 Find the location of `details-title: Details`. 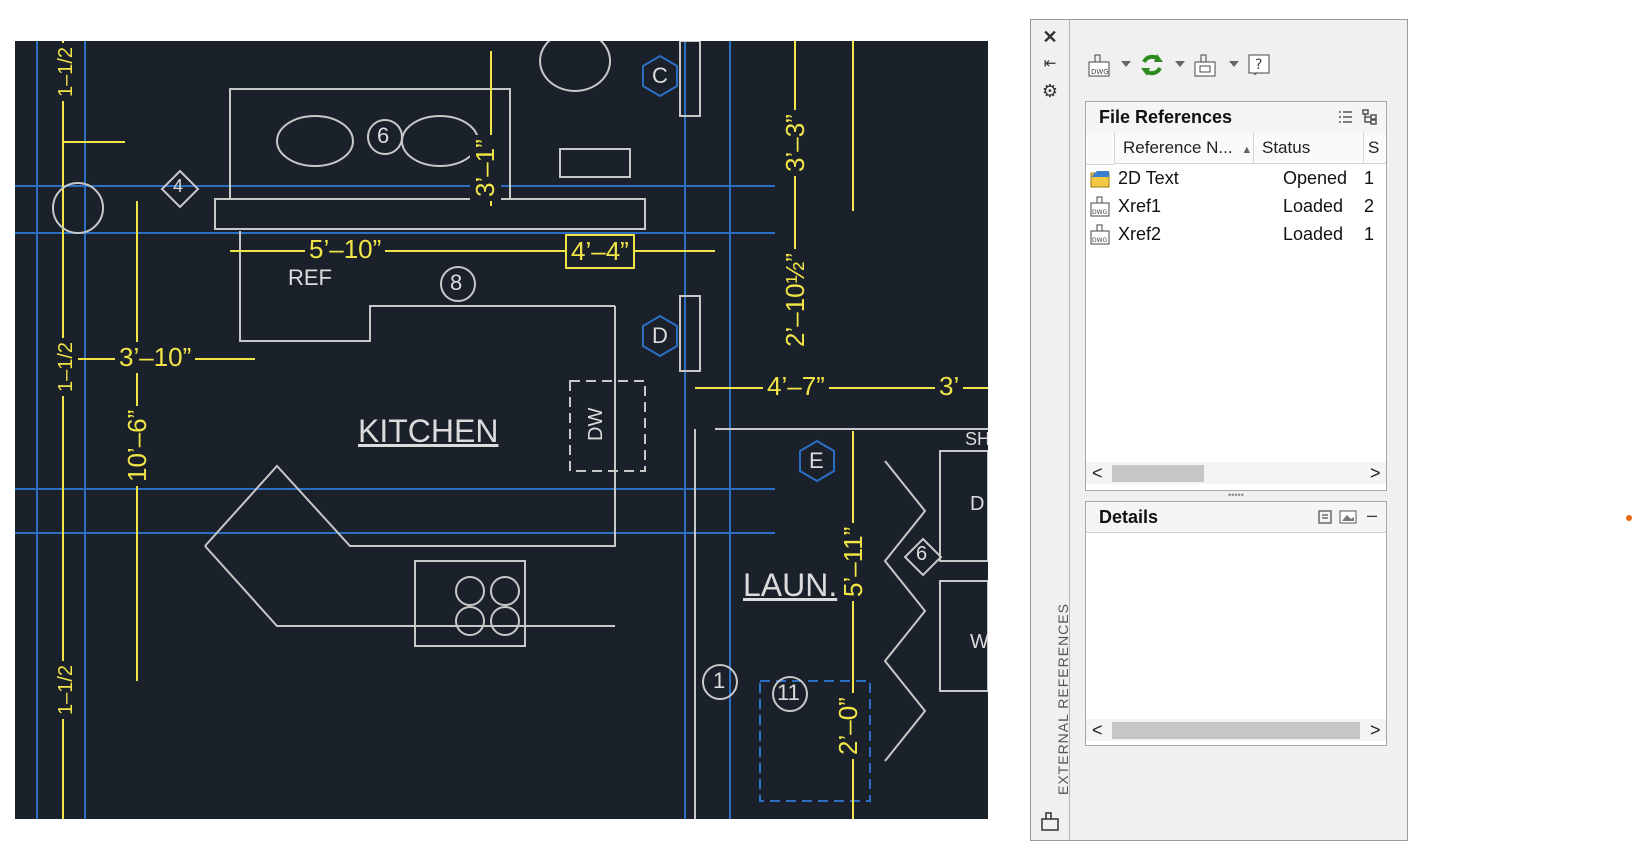

details-title: Details is located at coordinates (1129, 517).